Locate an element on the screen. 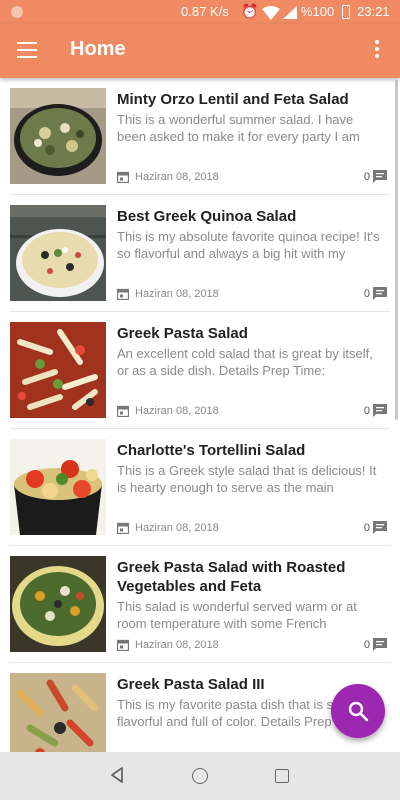  article-title: Charlotte's Tortellini Salad is located at coordinates (251, 450).